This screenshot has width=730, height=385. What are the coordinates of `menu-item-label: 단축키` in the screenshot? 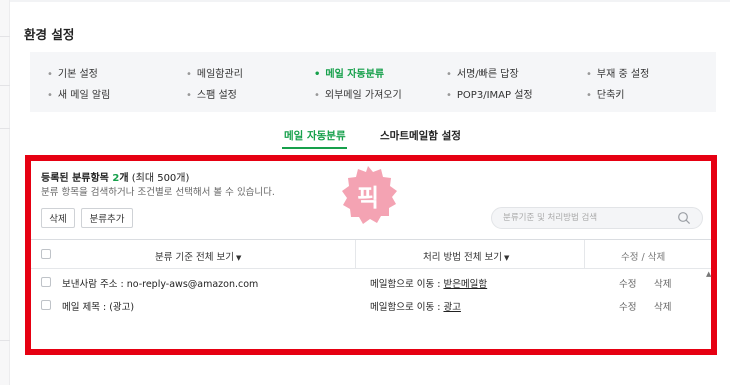 It's located at (610, 95).